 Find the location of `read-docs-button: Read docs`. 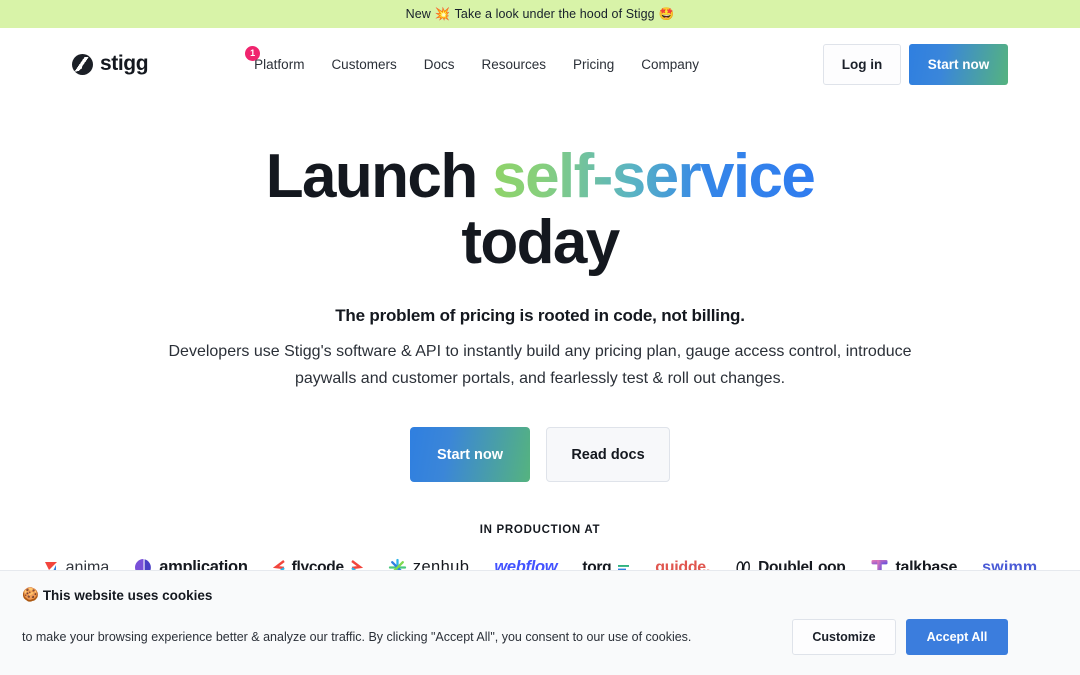

read-docs-button: Read docs is located at coordinates (608, 455).